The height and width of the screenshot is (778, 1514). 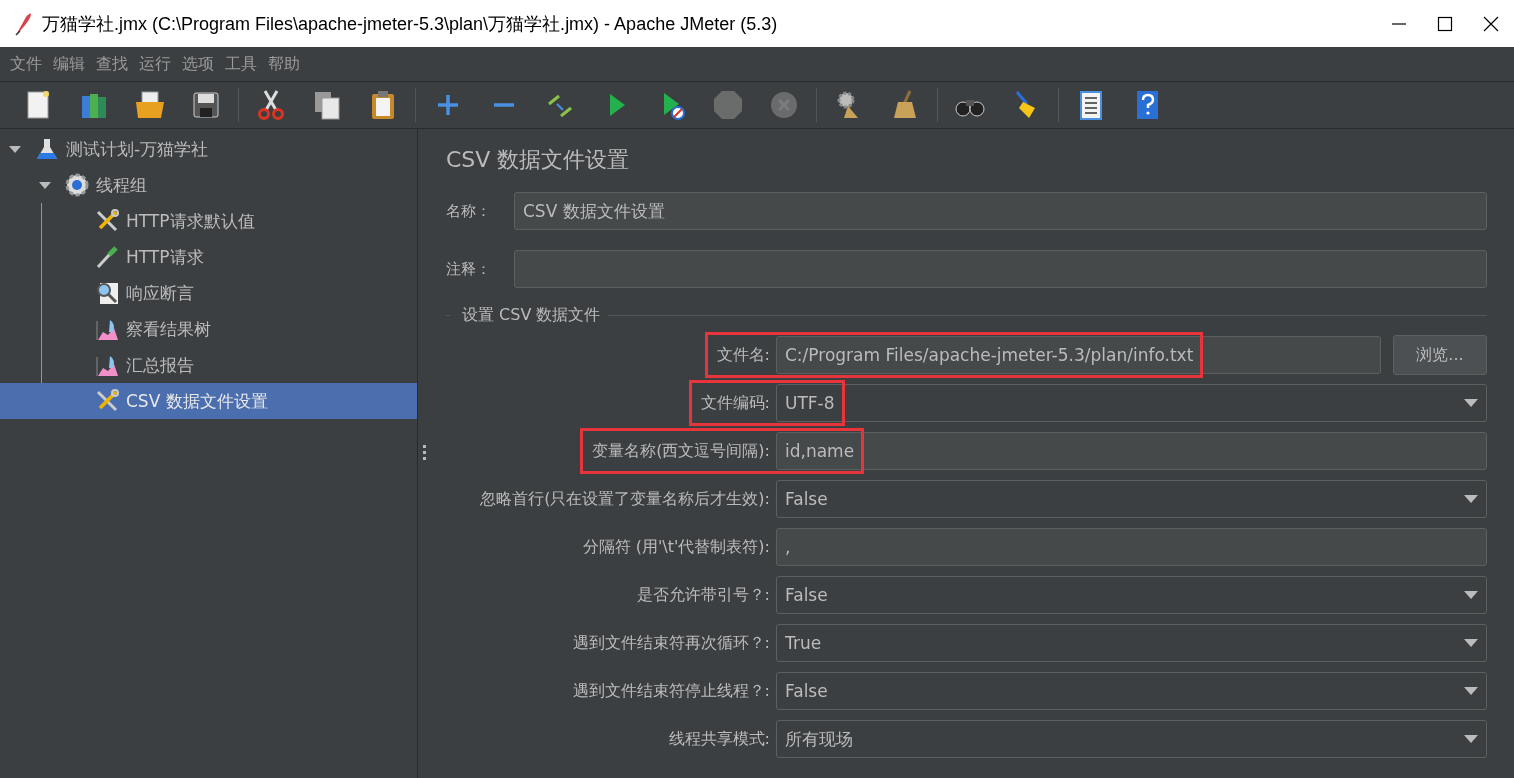 What do you see at coordinates (208, 221) in the screenshot?
I see `tree-item: HTTP请求默认值` at bounding box center [208, 221].